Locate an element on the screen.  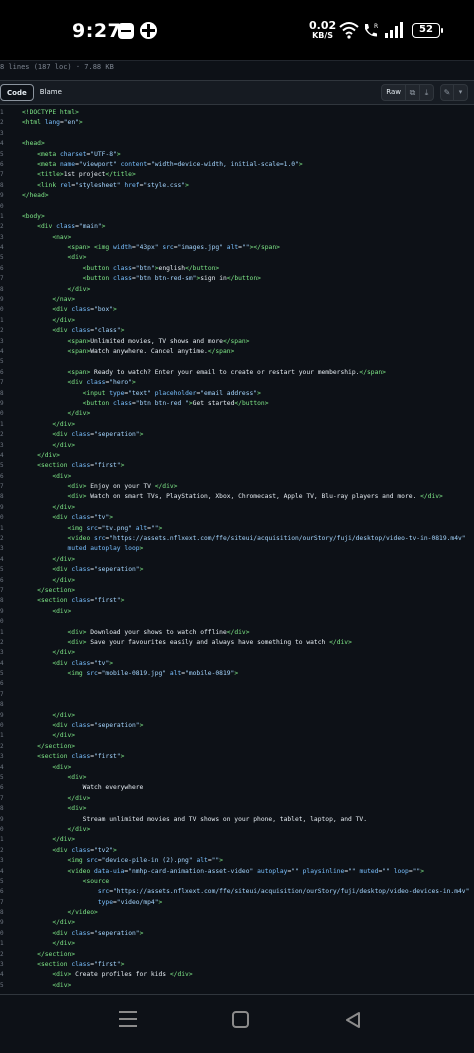
code-token: Unlimited movies, TV shows and more is located at coordinates (156, 341).